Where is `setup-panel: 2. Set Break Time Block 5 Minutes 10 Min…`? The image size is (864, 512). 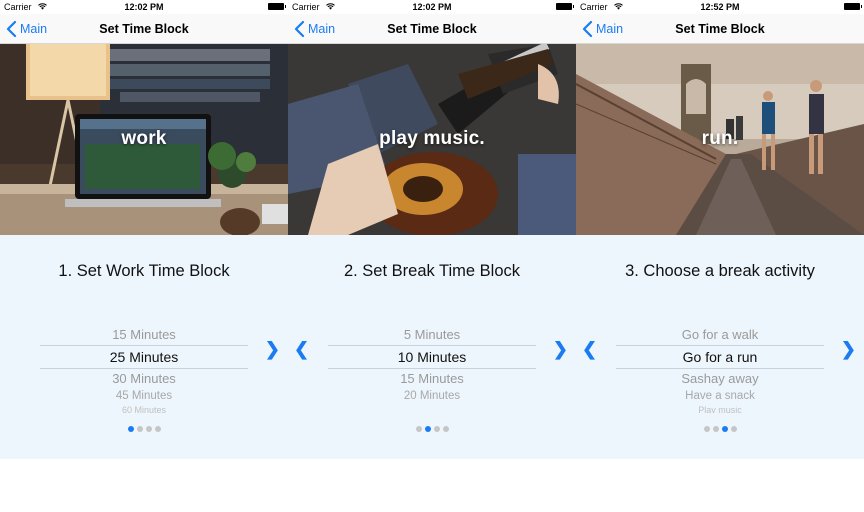 setup-panel: 2. Set Break Time Block 5 Minutes 10 Min… is located at coordinates (432, 347).